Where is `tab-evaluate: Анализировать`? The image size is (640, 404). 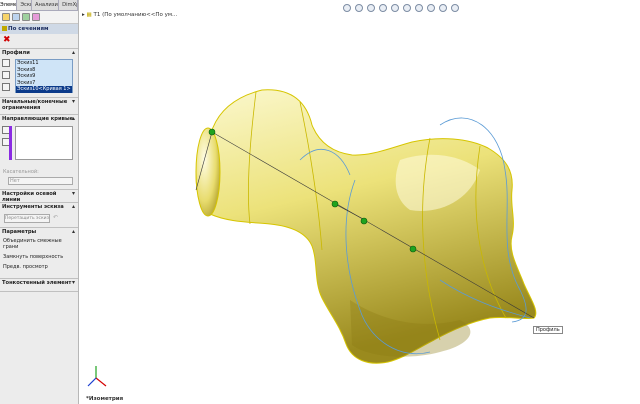
tab-evaluate: Анализировать is located at coordinates (46, 5).